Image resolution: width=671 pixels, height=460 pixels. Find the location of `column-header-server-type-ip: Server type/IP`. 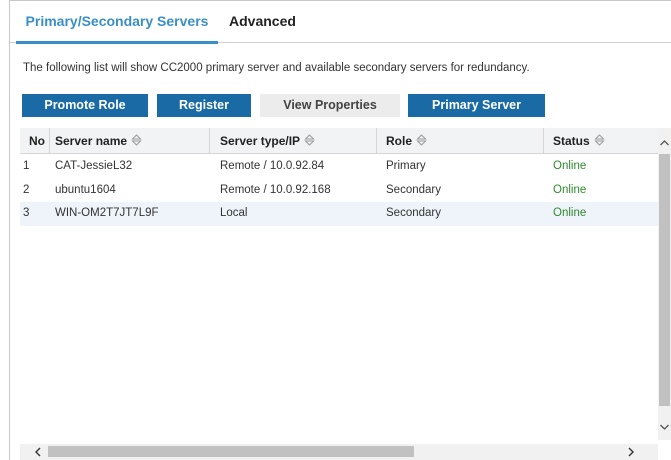

column-header-server-type-ip: Server type/IP is located at coordinates (267, 141).